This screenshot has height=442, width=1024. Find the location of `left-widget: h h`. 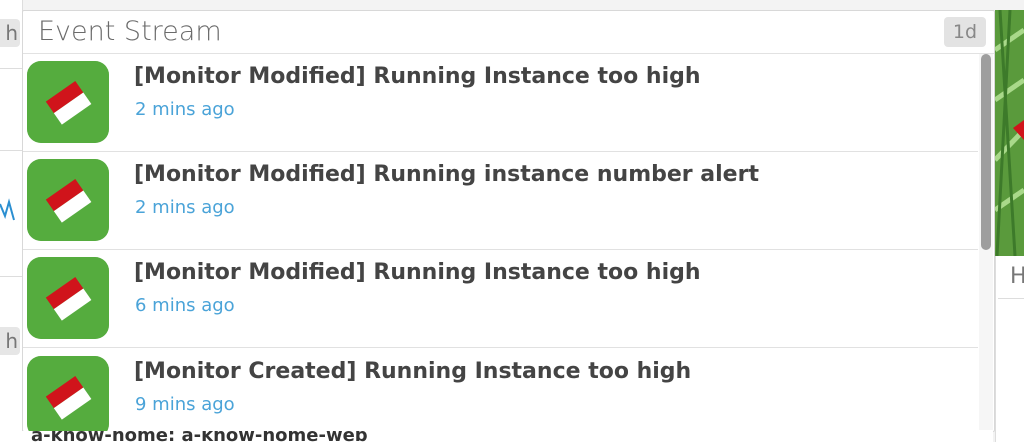

left-widget: h h is located at coordinates (11, 221).